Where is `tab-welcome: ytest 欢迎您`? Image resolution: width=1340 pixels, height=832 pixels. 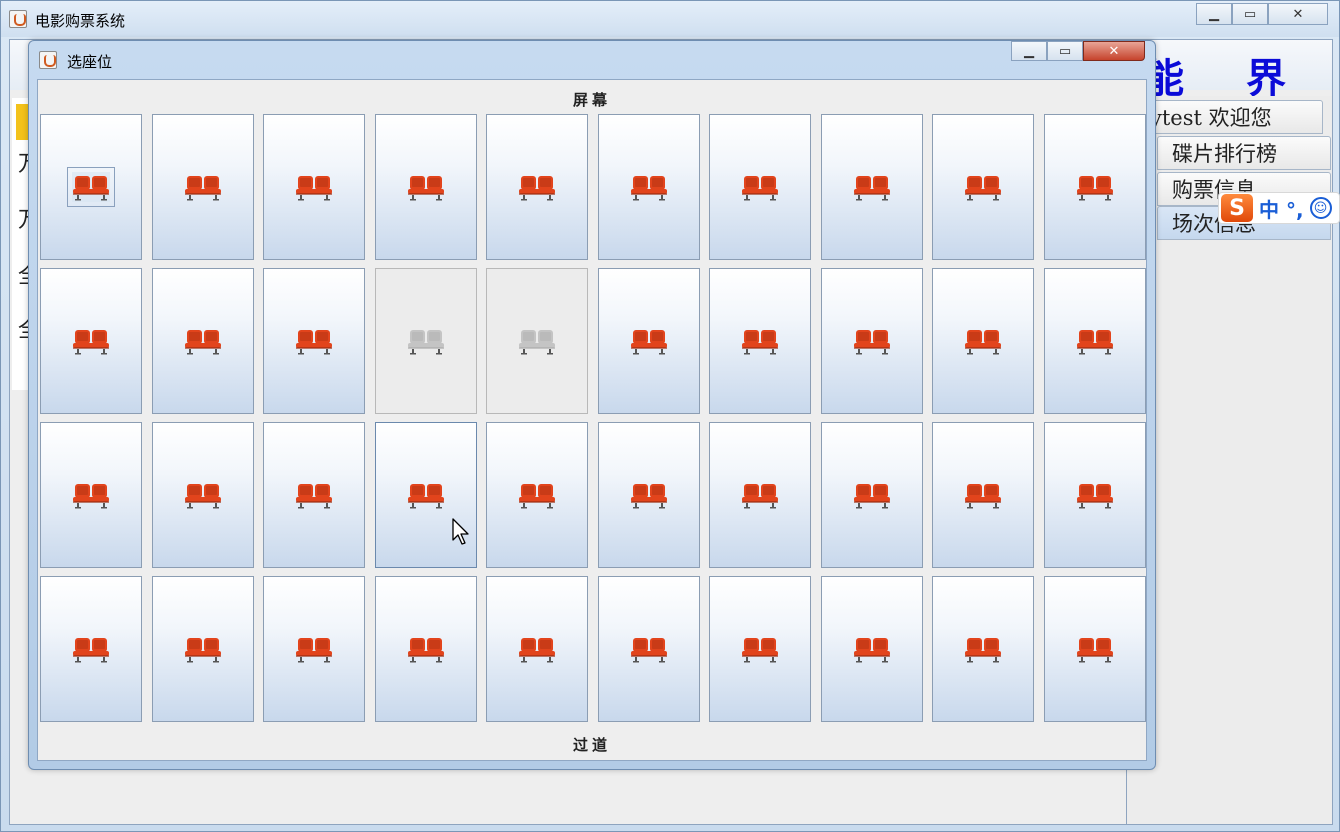 tab-welcome: ytest 欢迎您 is located at coordinates (1236, 117).